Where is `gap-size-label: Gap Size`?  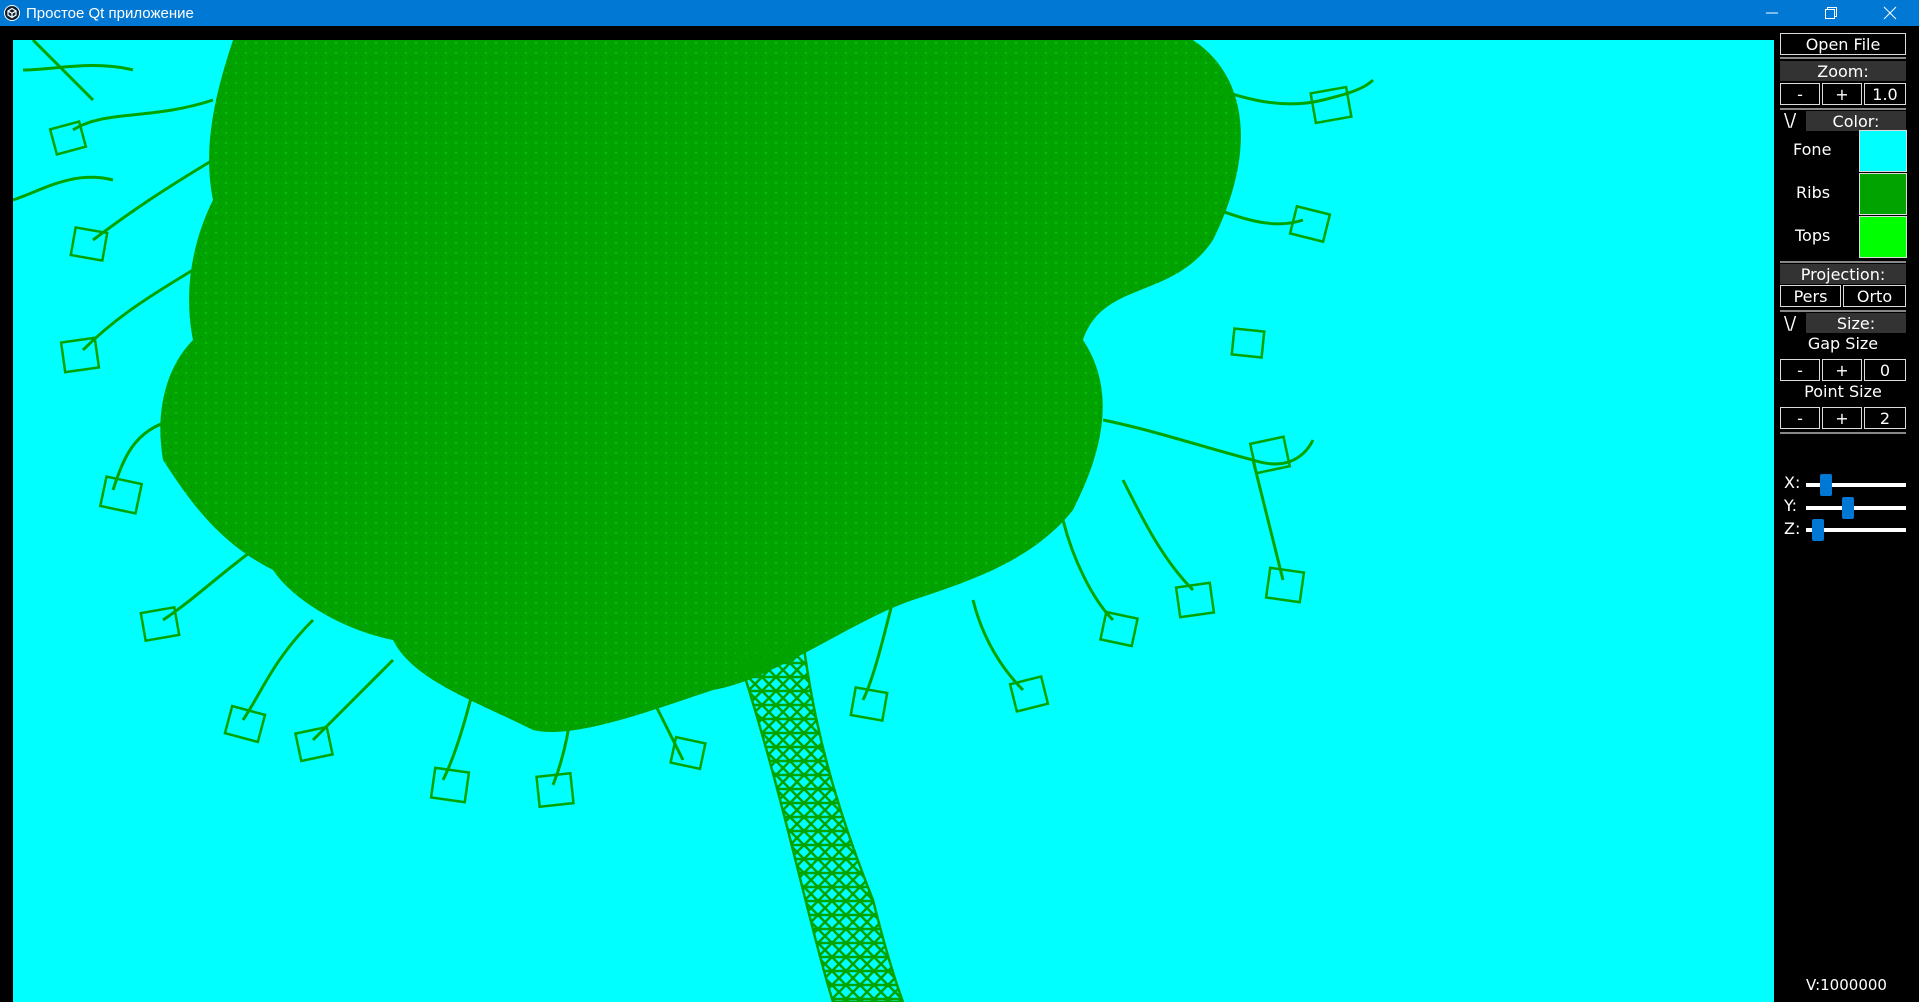
gap-size-label: Gap Size is located at coordinates (1843, 343).